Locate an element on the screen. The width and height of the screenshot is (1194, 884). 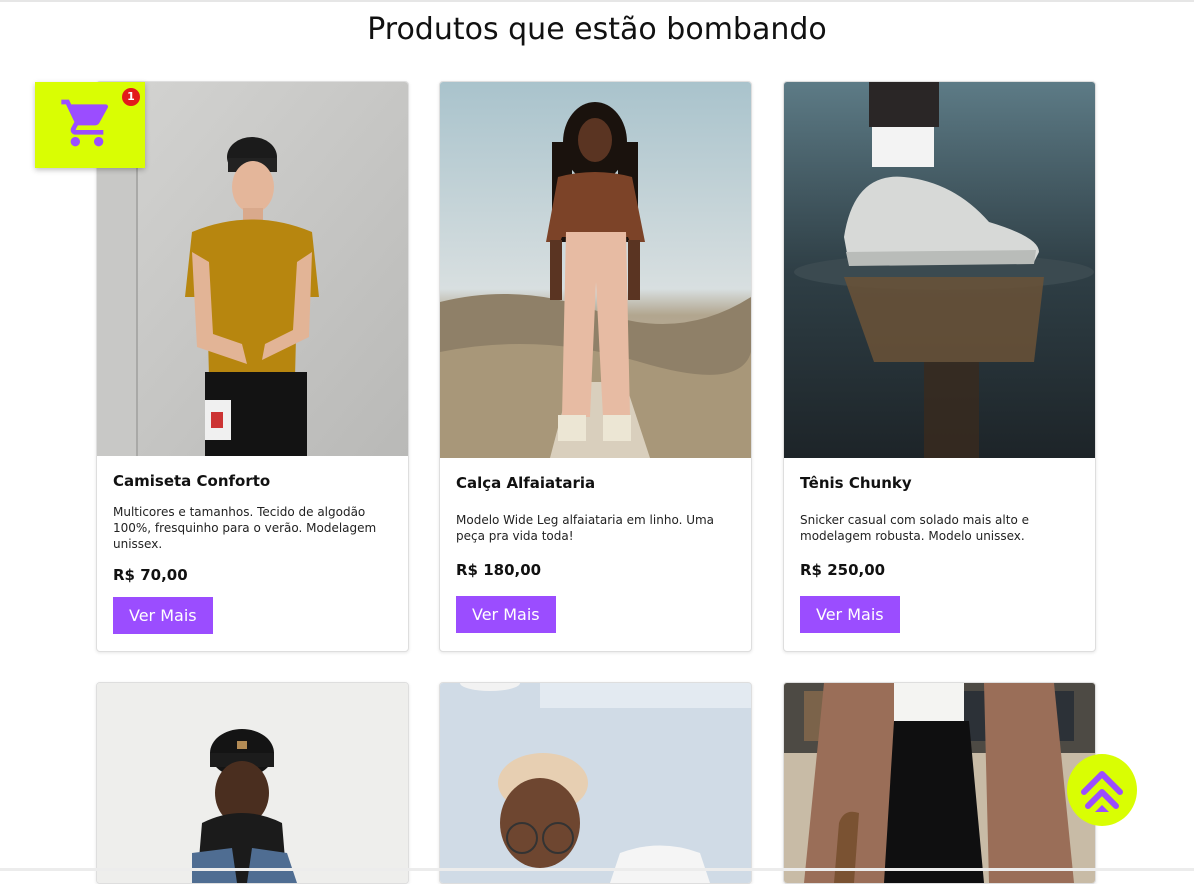
top-divider is located at coordinates (597, 1).